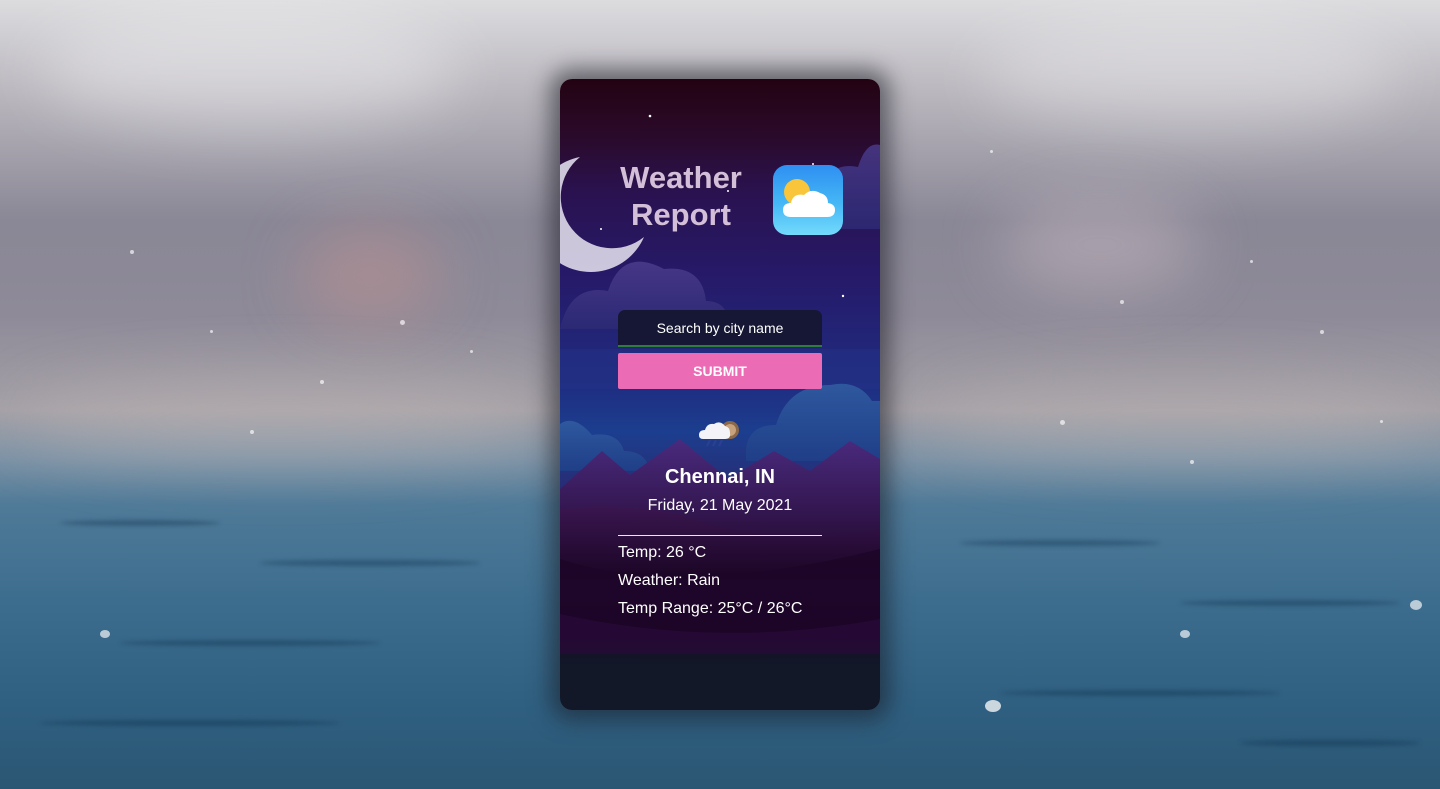  What do you see at coordinates (681, 214) in the screenshot?
I see `app-title-line2: Report` at bounding box center [681, 214].